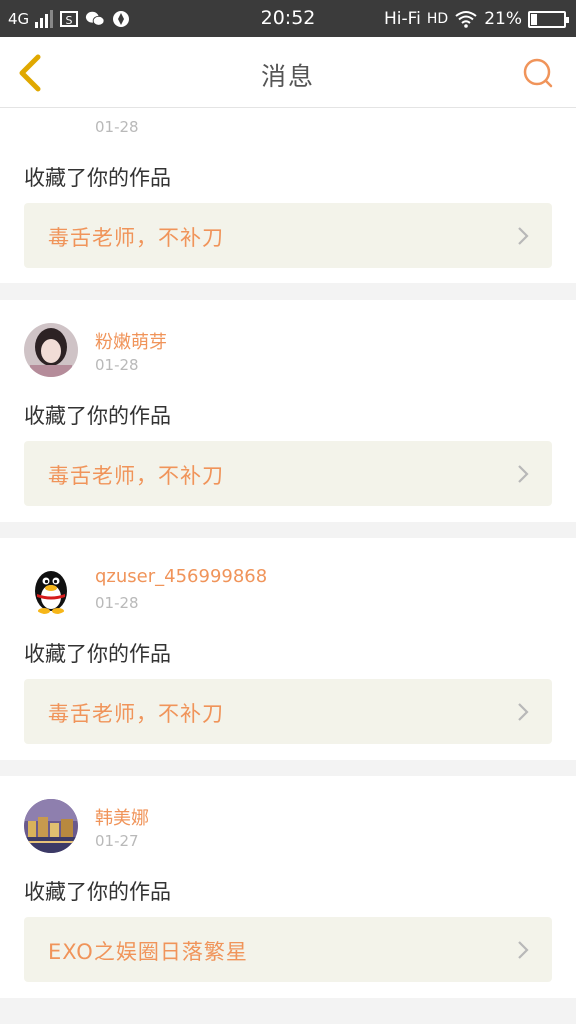 The height and width of the screenshot is (1024, 576). I want to click on qq-penguin-icon, so click(51, 588).